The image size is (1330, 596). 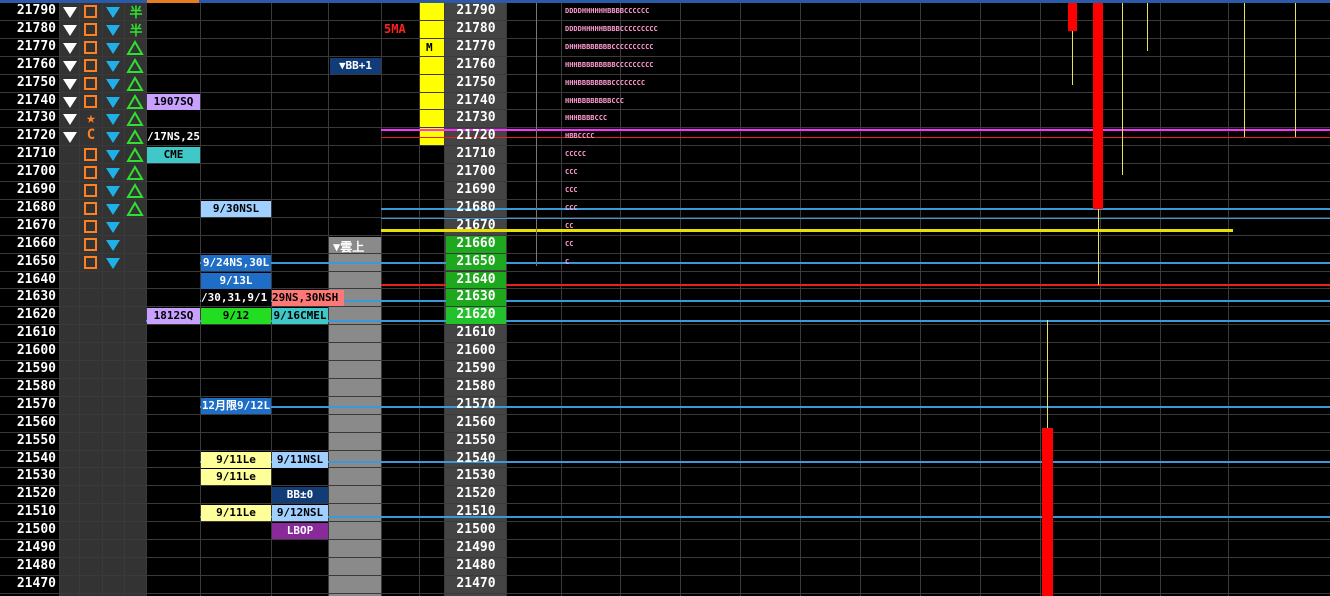 What do you see at coordinates (605, 82) in the screenshot?
I see `tpo-row: HHHBBBBBBBBCCCCCCCC` at bounding box center [605, 82].